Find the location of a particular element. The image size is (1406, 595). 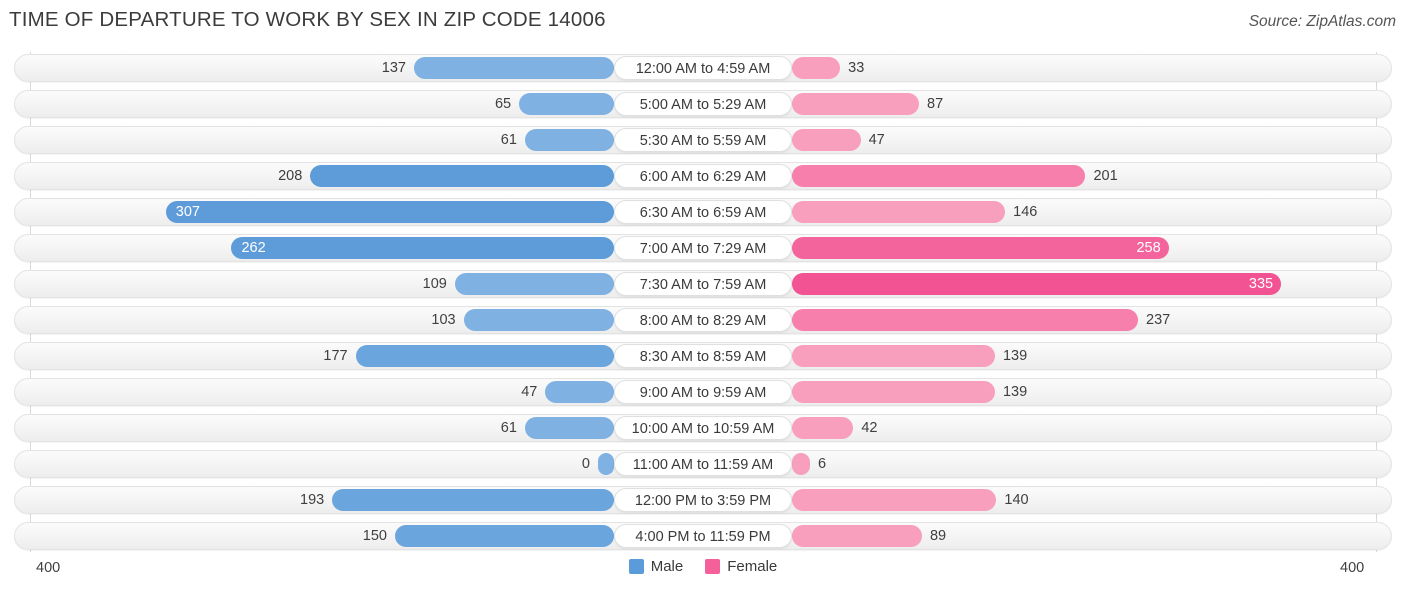

bar-row: 137 33 12:00 AM to 4:59 AM is located at coordinates (703, 68).